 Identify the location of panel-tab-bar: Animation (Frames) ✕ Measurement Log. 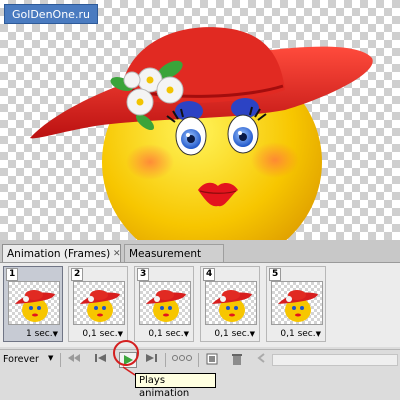
(200, 259).